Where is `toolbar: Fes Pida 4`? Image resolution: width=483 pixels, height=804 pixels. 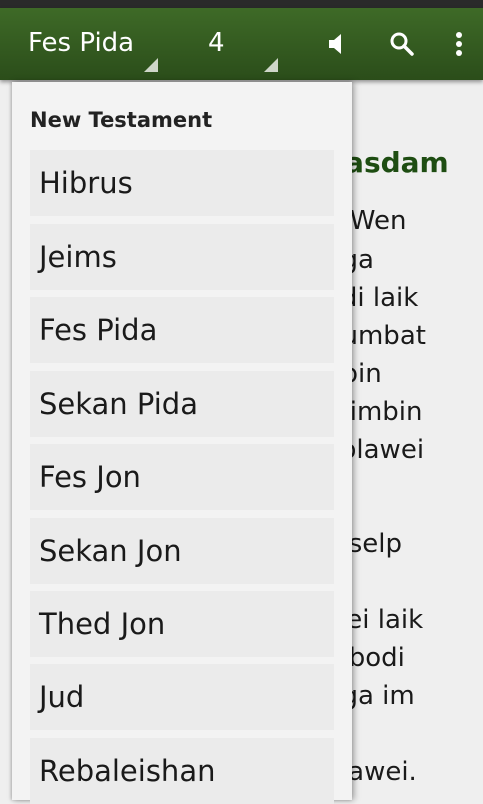 toolbar: Fes Pida 4 is located at coordinates (241, 44).